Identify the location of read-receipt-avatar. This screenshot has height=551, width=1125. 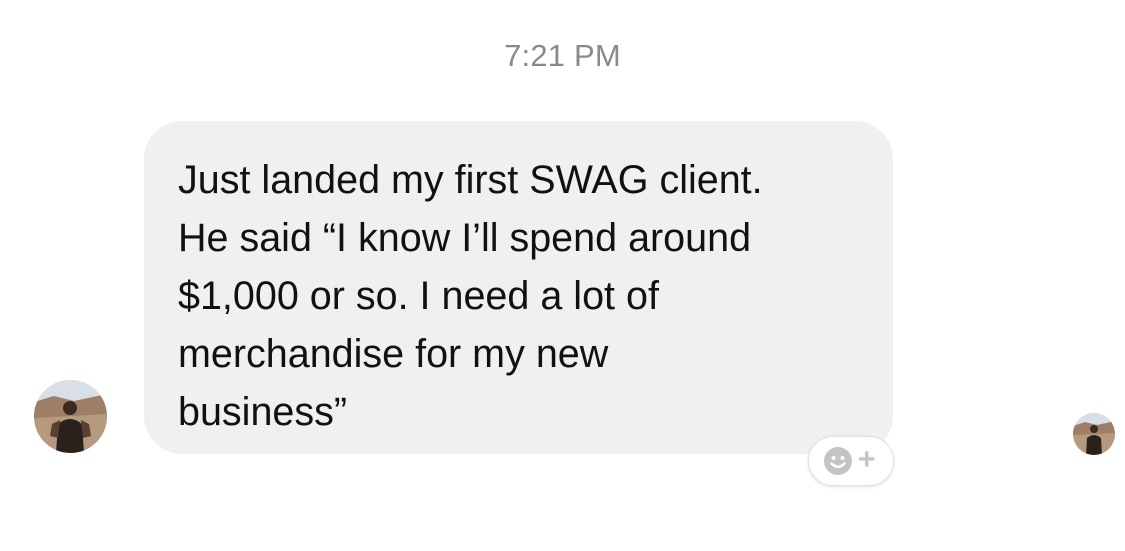
(1094, 434).